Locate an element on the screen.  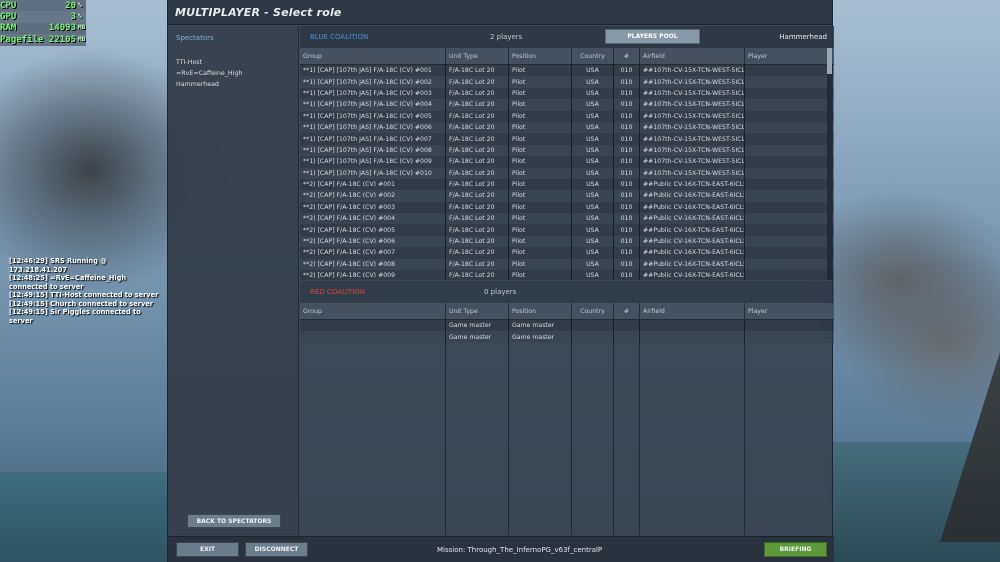
blue-table-scrollbar is located at coordinates (829, 164).